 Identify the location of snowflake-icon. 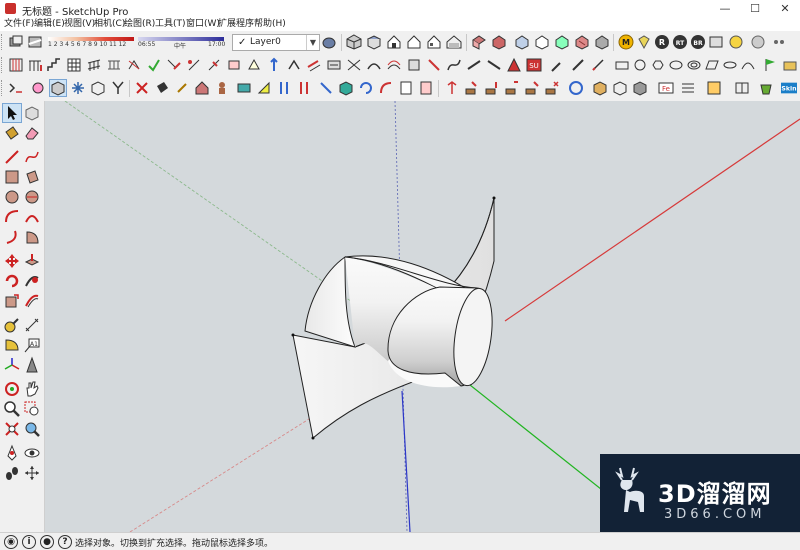
(78, 88).